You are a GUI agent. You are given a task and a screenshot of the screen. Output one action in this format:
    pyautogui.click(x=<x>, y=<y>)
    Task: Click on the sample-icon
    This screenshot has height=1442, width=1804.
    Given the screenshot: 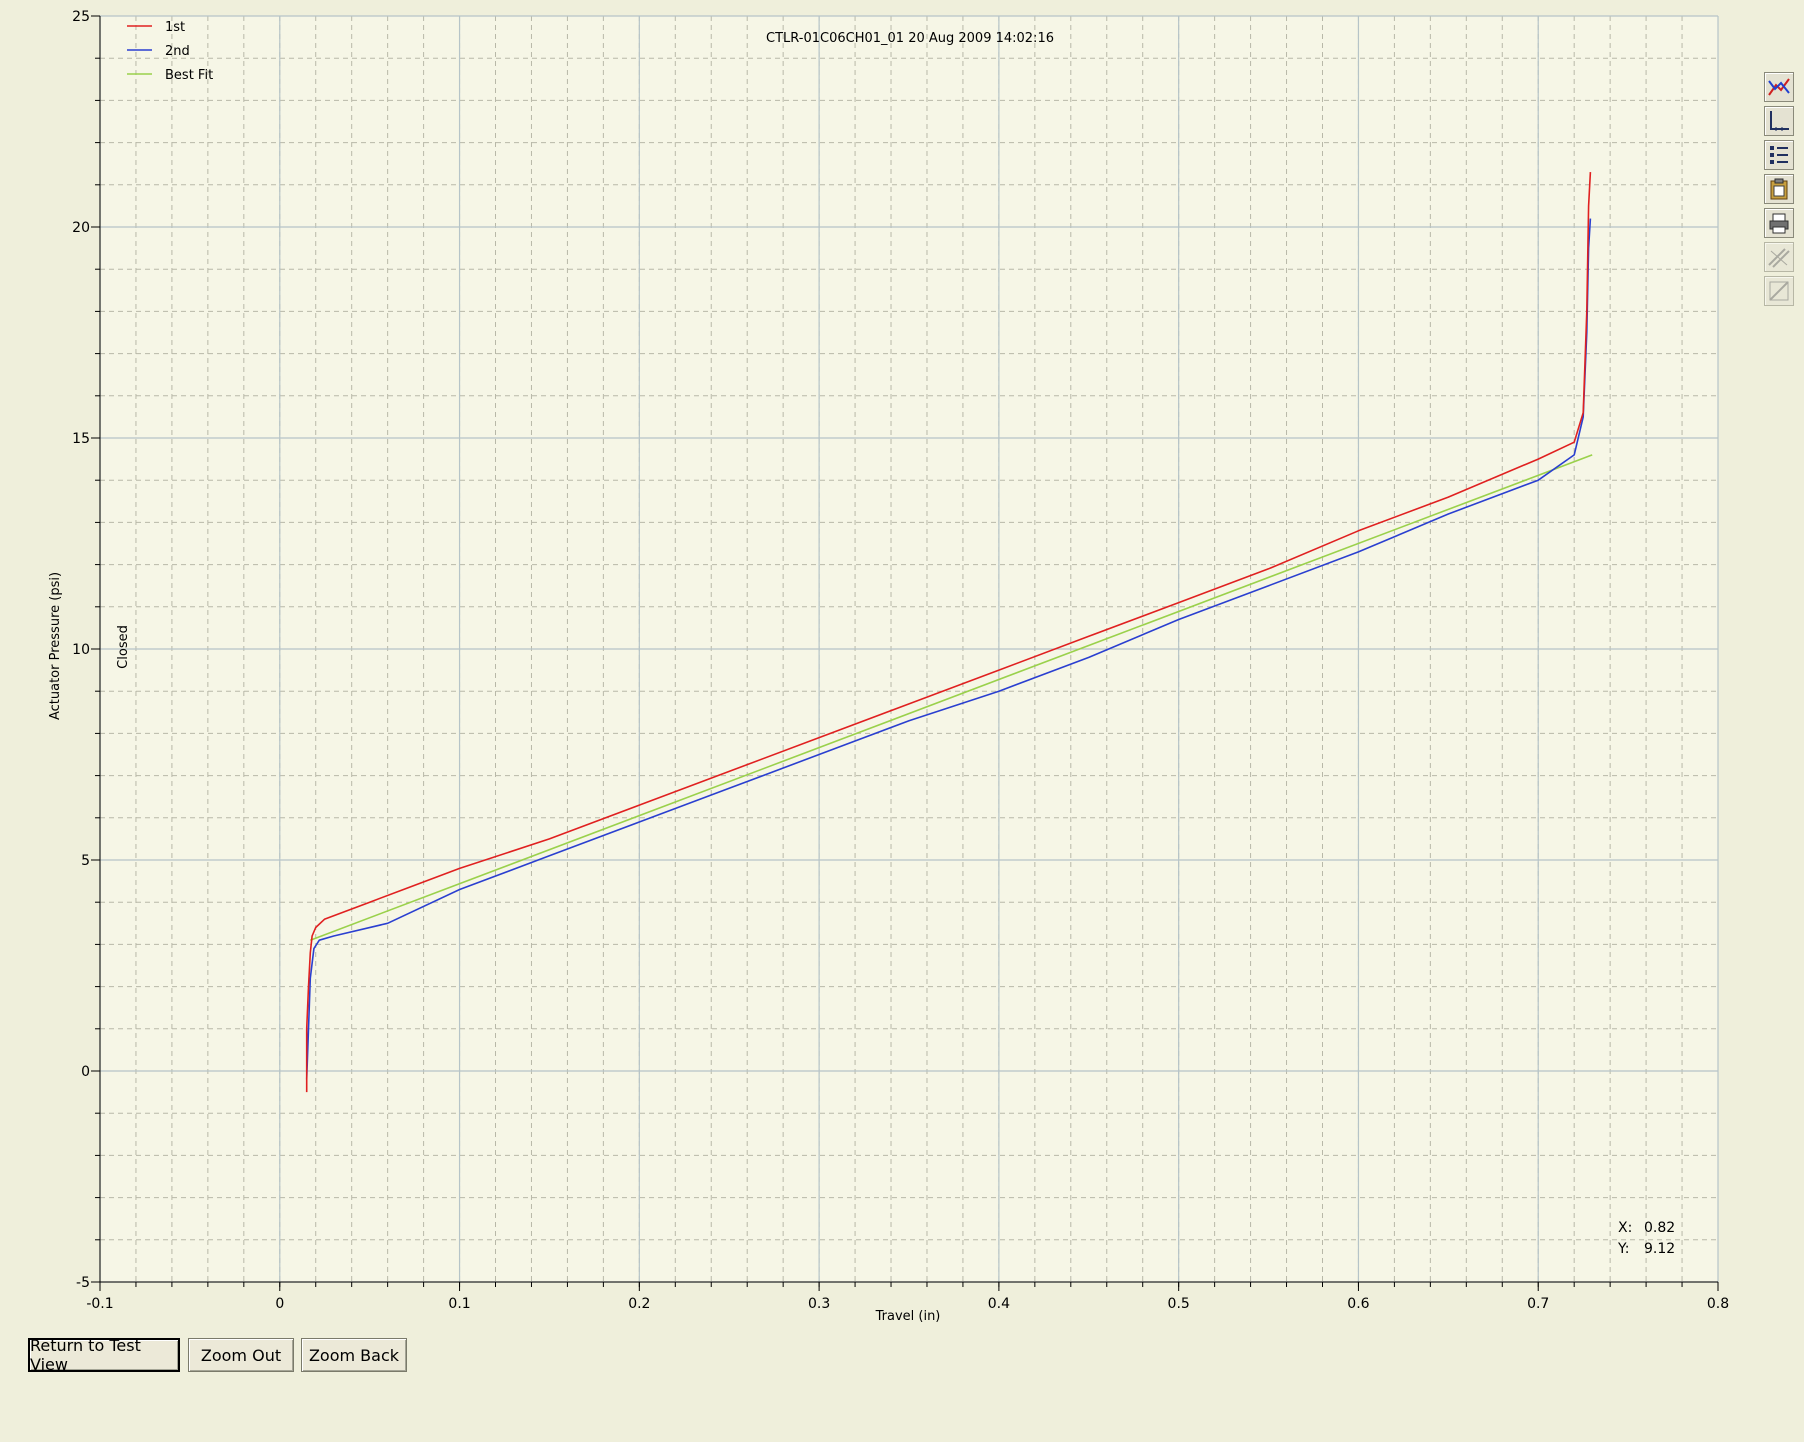 What is the action you would take?
    pyautogui.click(x=1779, y=291)
    